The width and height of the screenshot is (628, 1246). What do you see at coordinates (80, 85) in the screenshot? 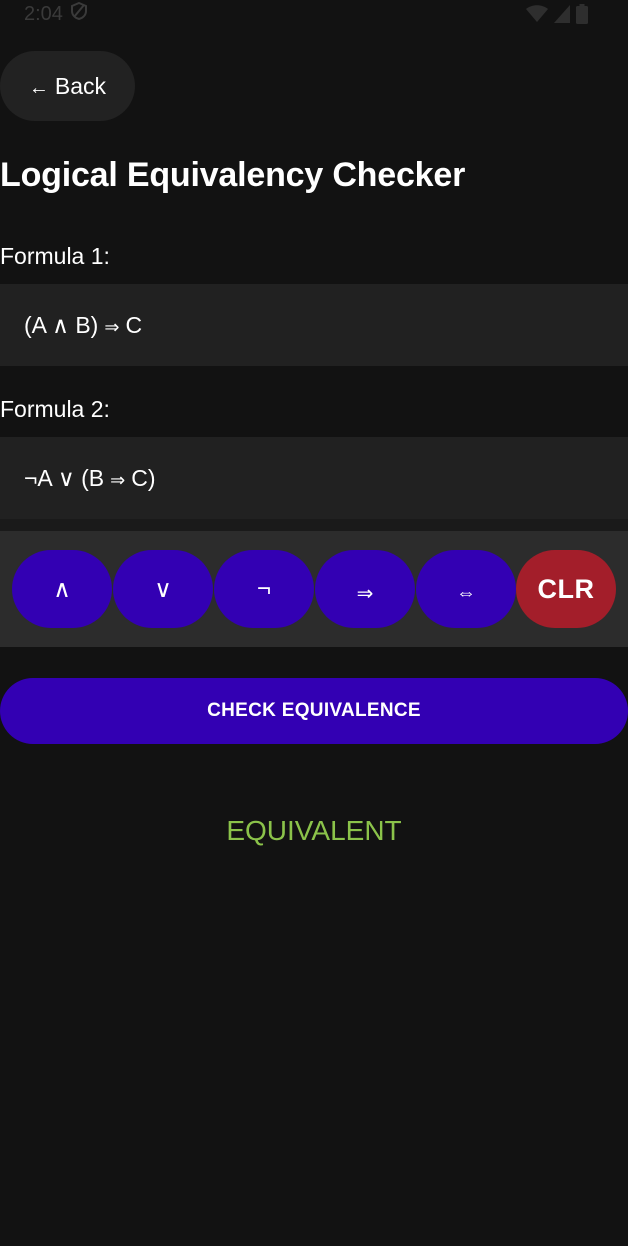
I see `back-label: Back` at bounding box center [80, 85].